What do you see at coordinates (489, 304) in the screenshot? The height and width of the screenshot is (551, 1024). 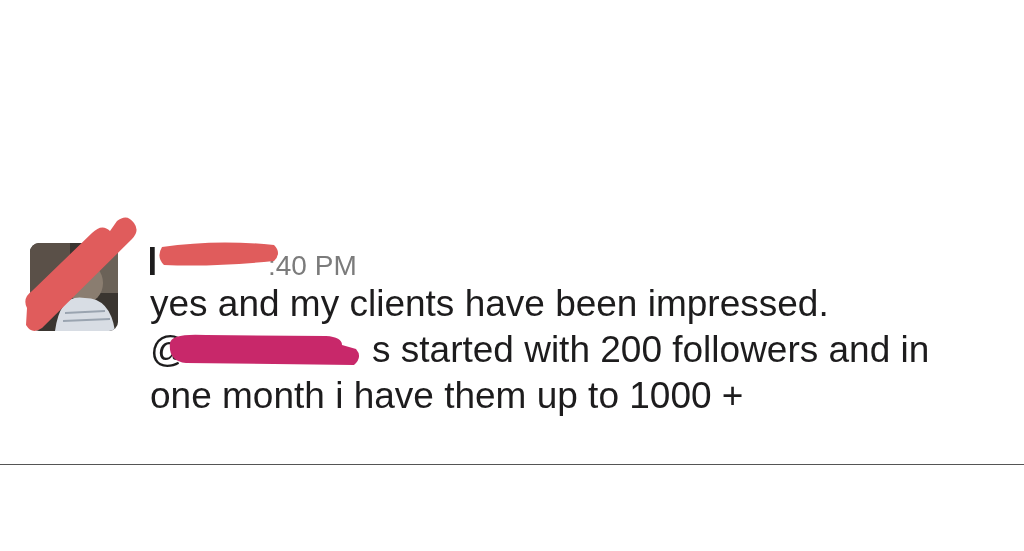 I see `message-text: yes and my clients have been impressed.` at bounding box center [489, 304].